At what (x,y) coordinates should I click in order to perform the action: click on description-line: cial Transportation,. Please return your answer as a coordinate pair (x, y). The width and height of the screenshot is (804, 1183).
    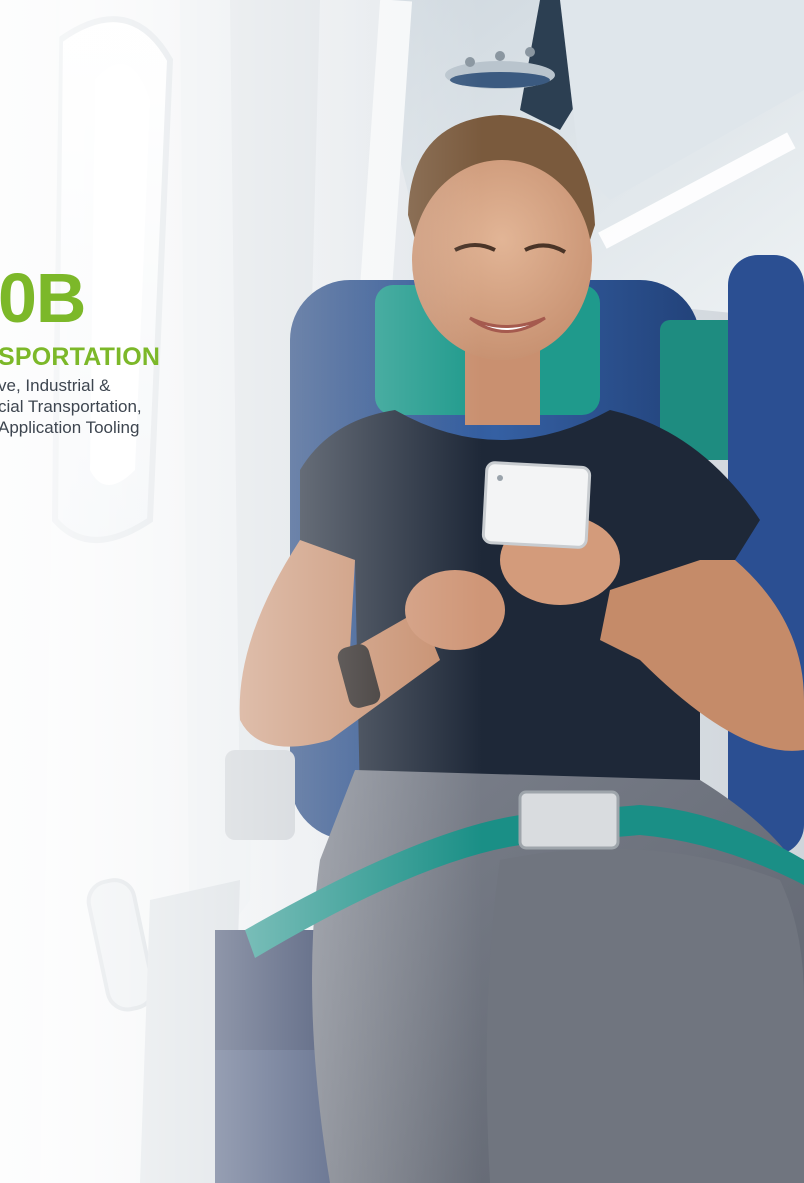
    Looking at the image, I should click on (71, 406).